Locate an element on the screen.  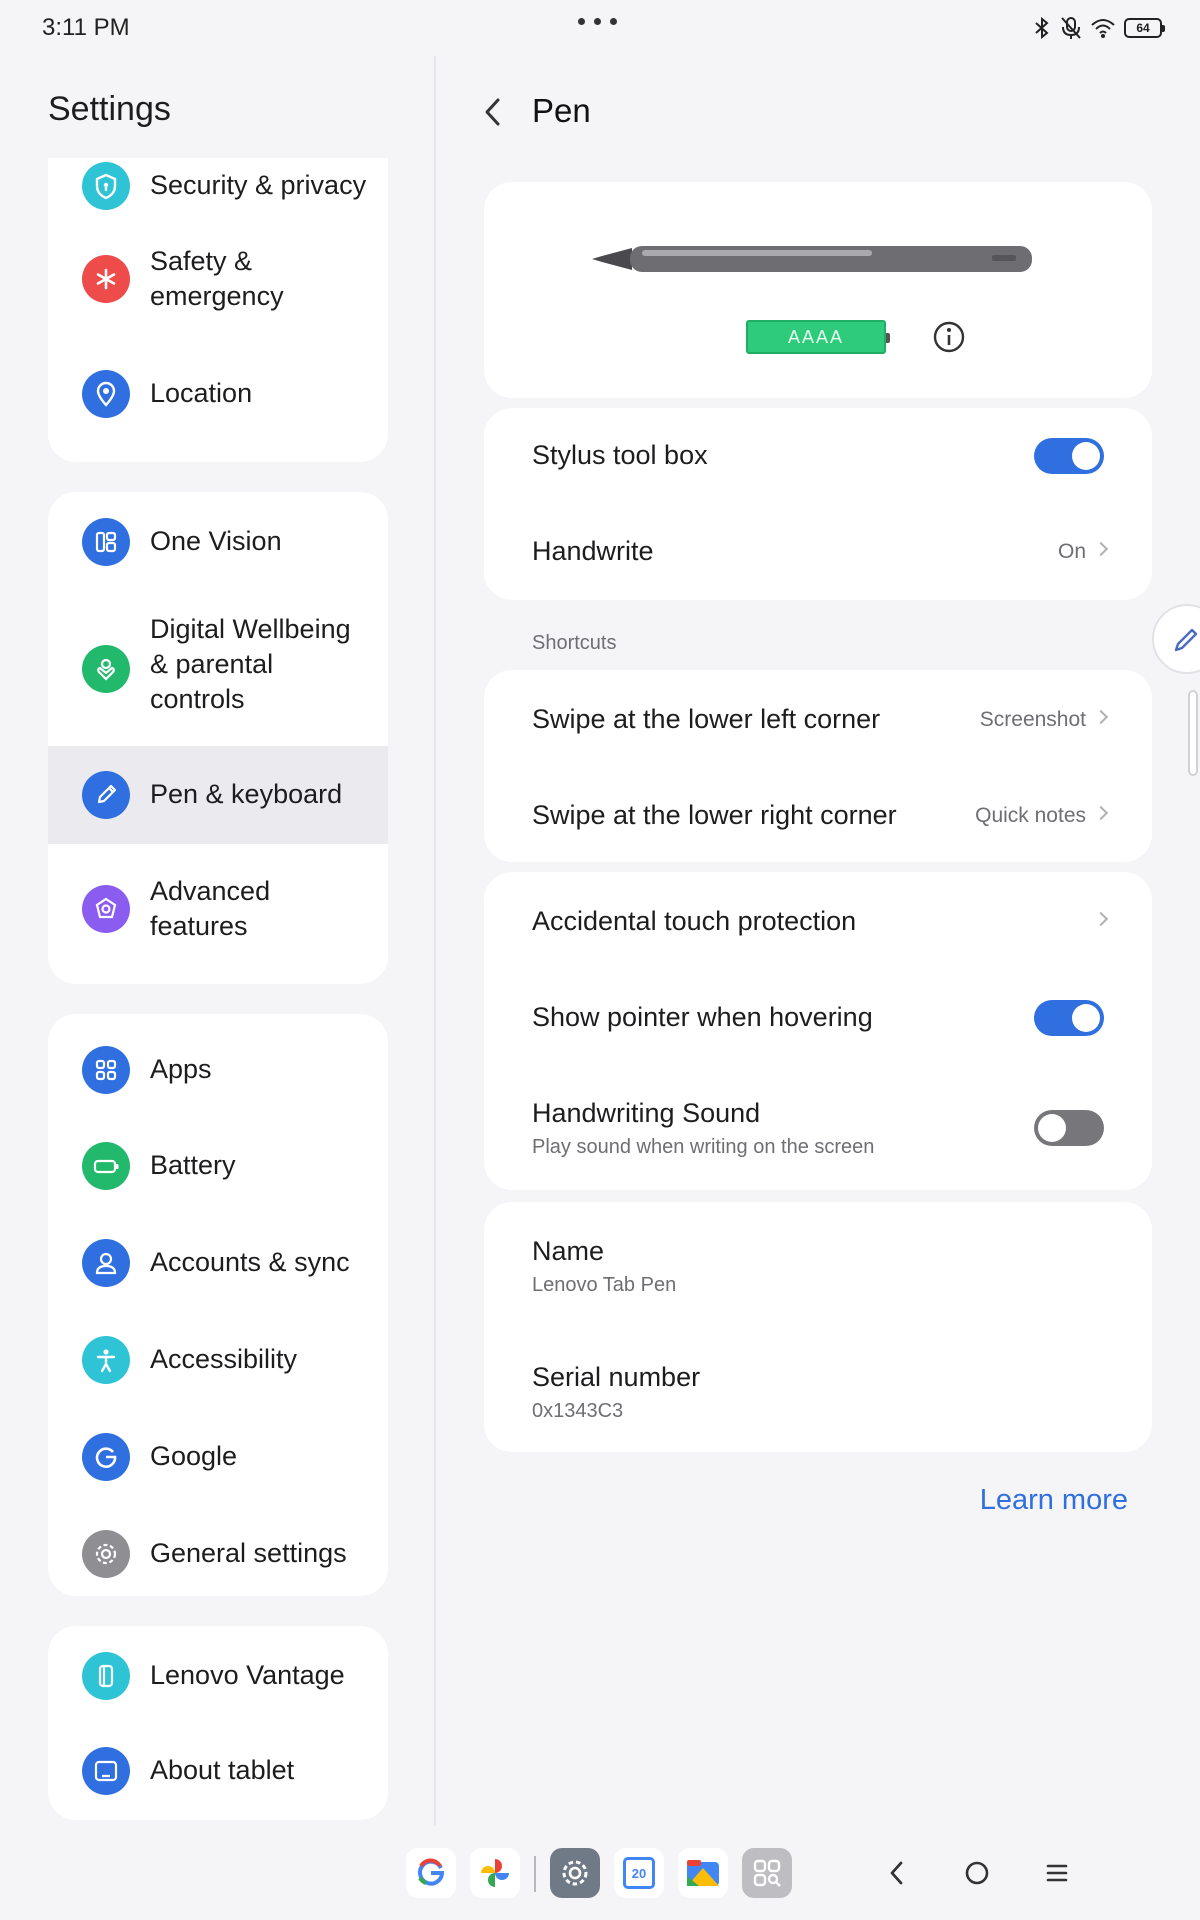
handwrite-row: Handwrite On is located at coordinates (818, 552).